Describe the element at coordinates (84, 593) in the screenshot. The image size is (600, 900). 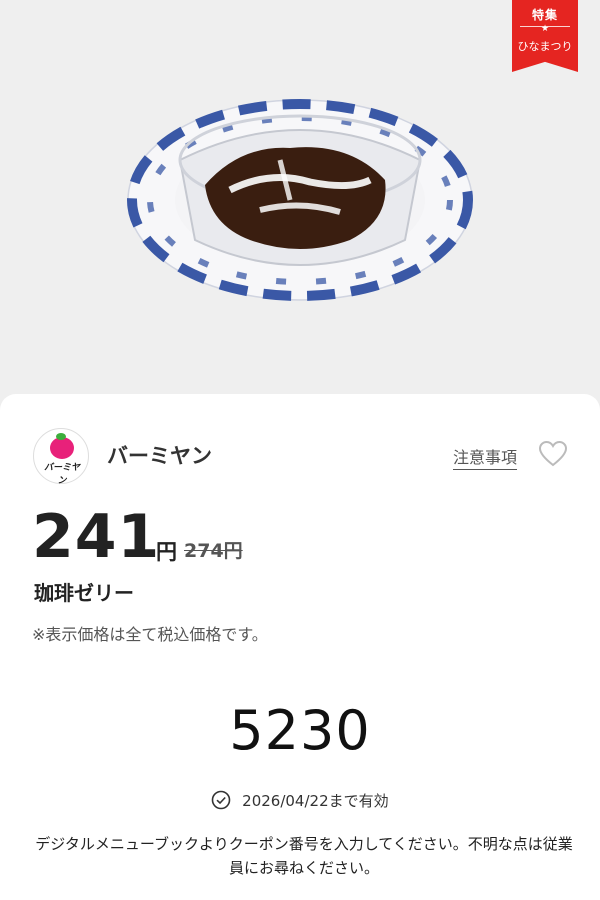
I see `product-name: 珈琲ゼリー` at that location.